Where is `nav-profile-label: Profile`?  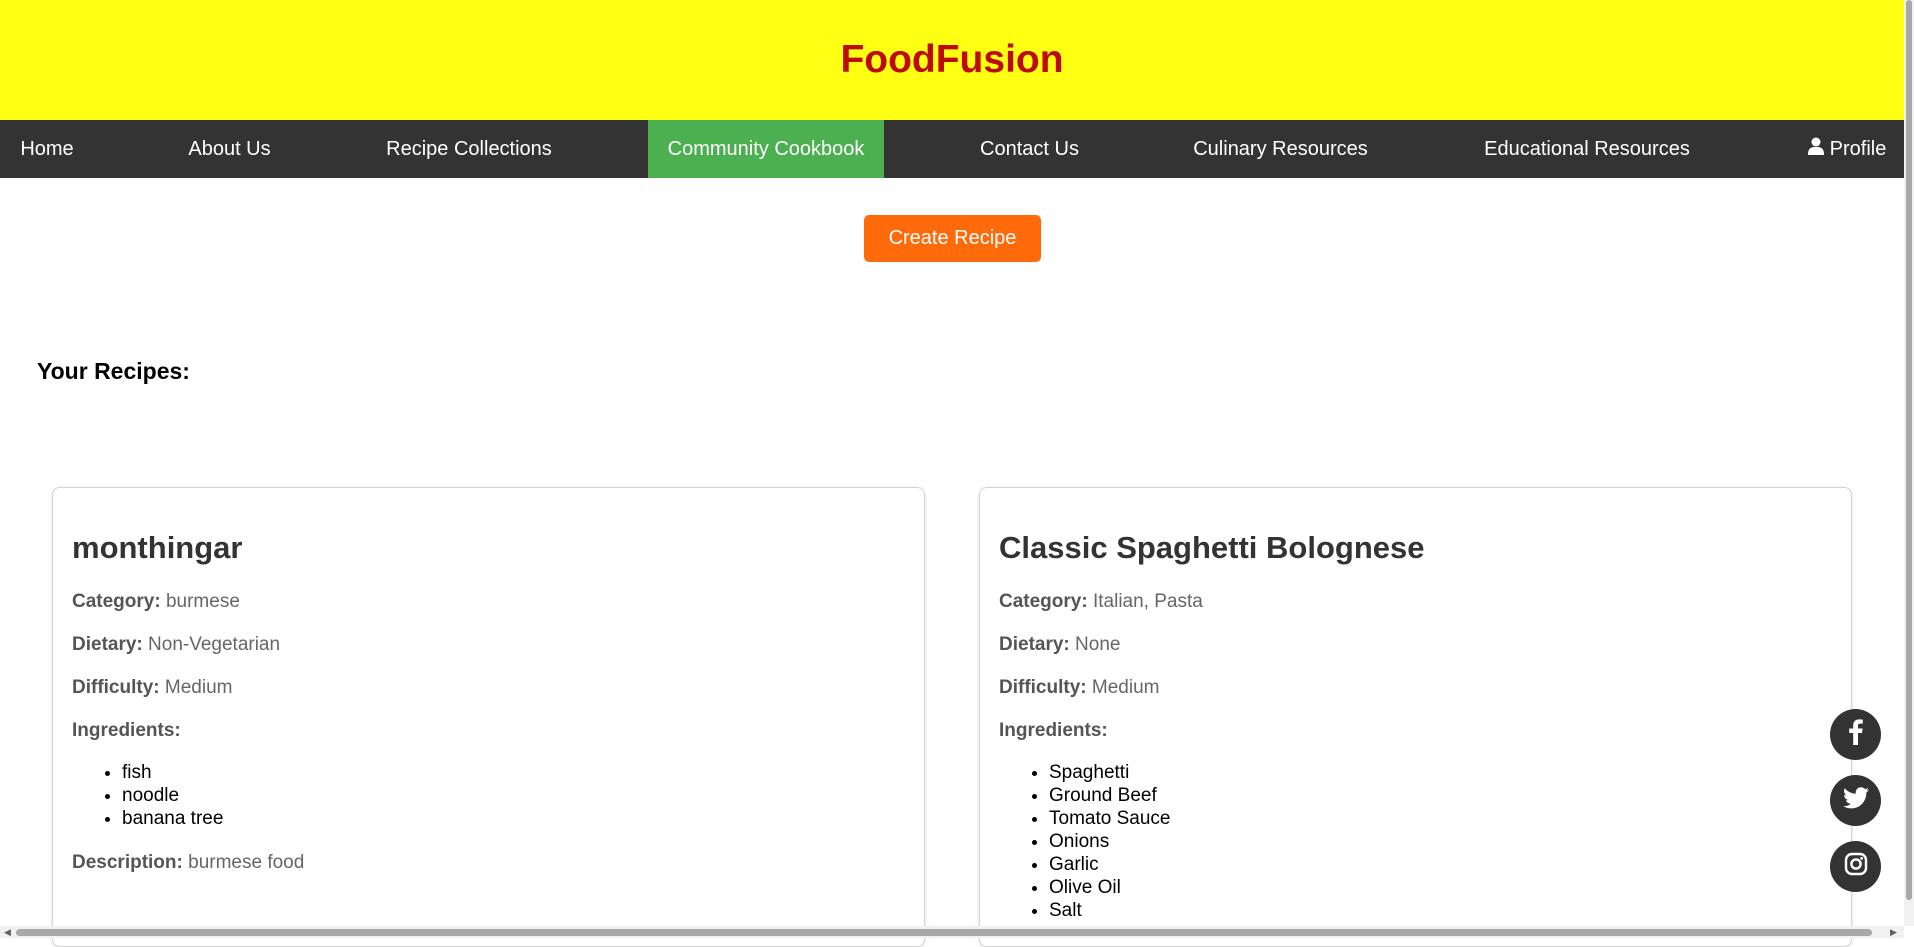
nav-profile-label: Profile is located at coordinates (1858, 148).